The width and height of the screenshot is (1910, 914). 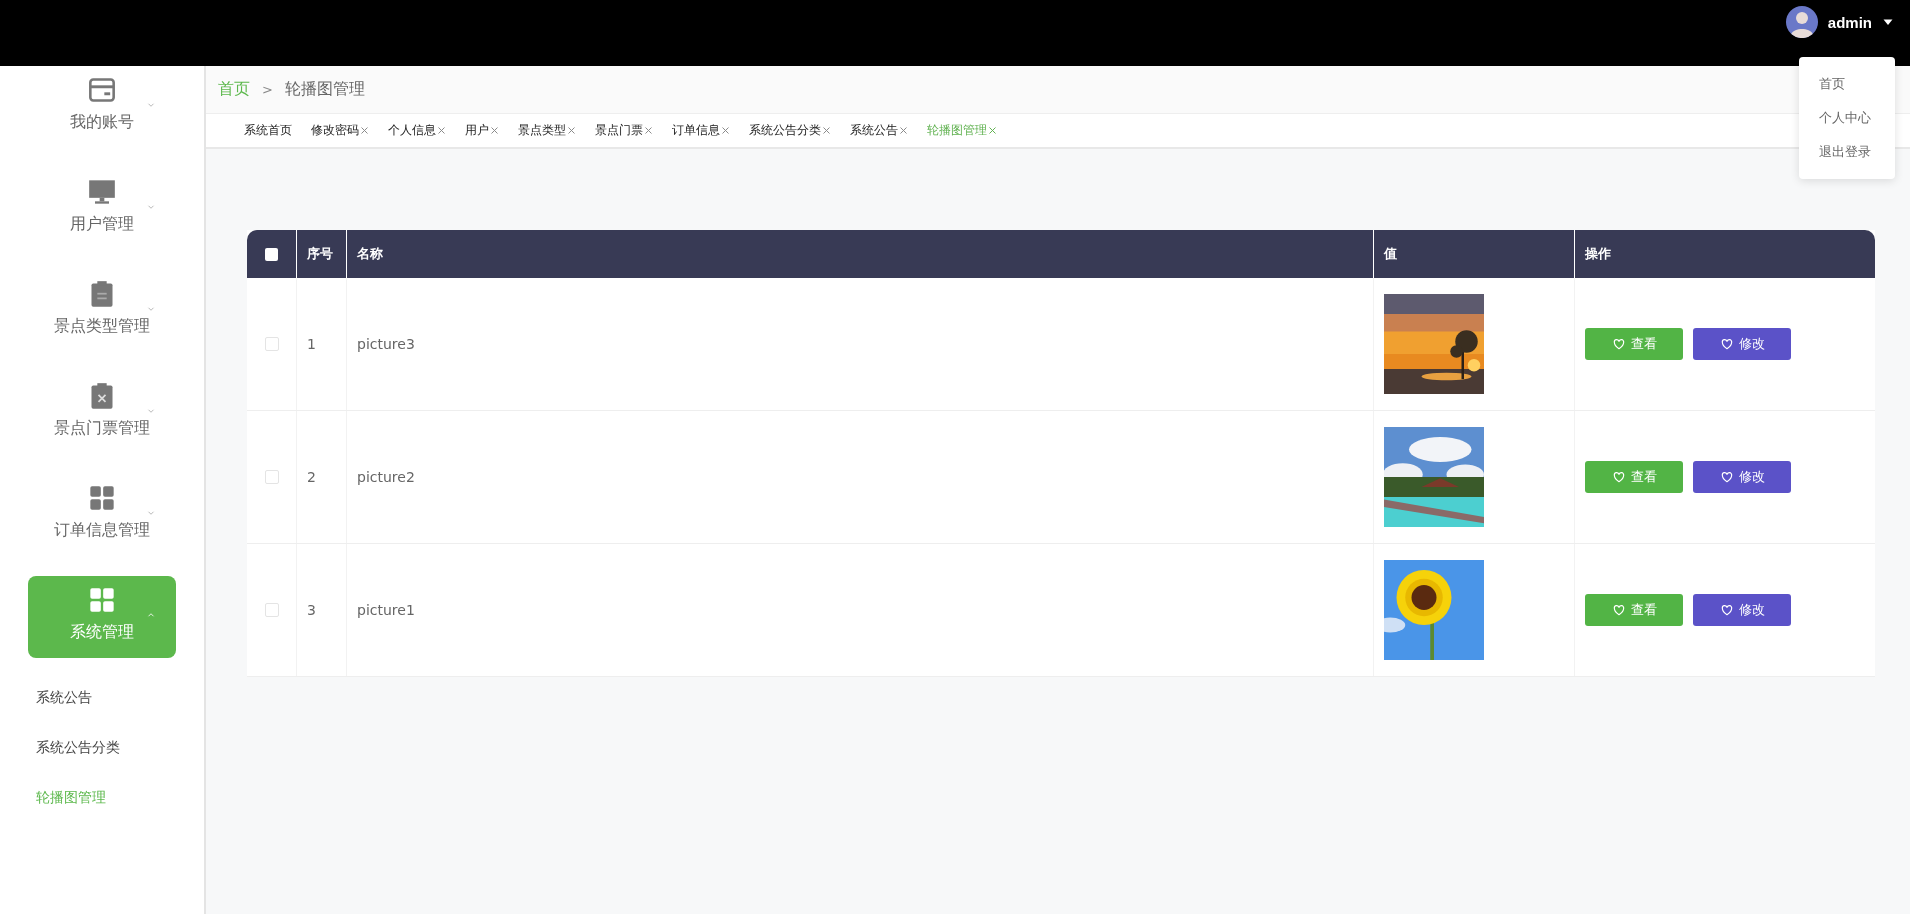 I want to click on table-cell: picture2, so click(x=386, y=477).